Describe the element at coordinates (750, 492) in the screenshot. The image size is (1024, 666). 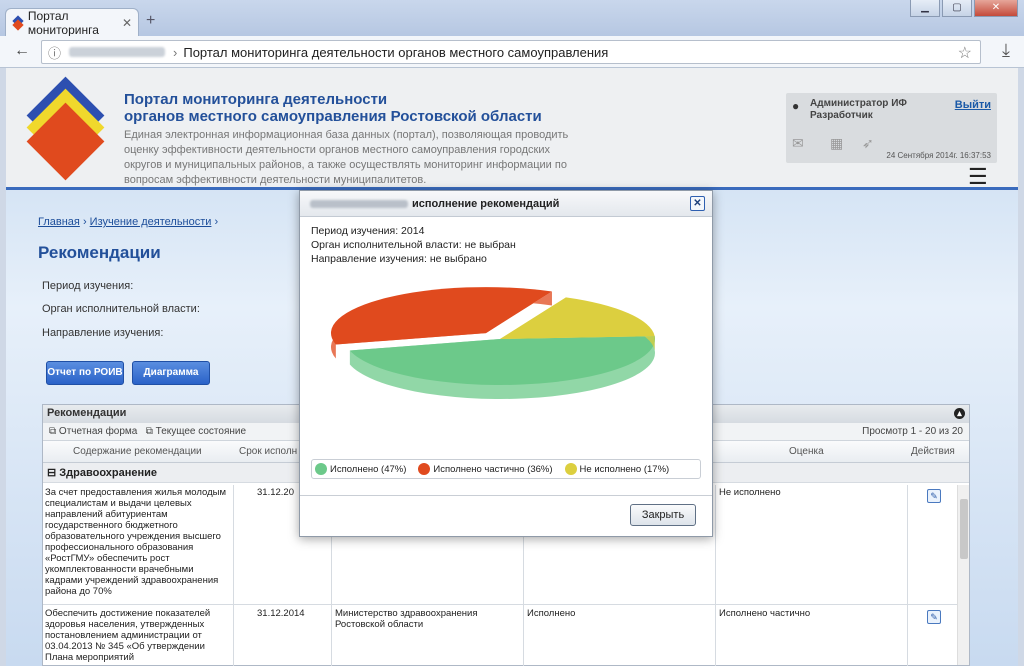
I see `row-rating: Не исполнено` at that location.